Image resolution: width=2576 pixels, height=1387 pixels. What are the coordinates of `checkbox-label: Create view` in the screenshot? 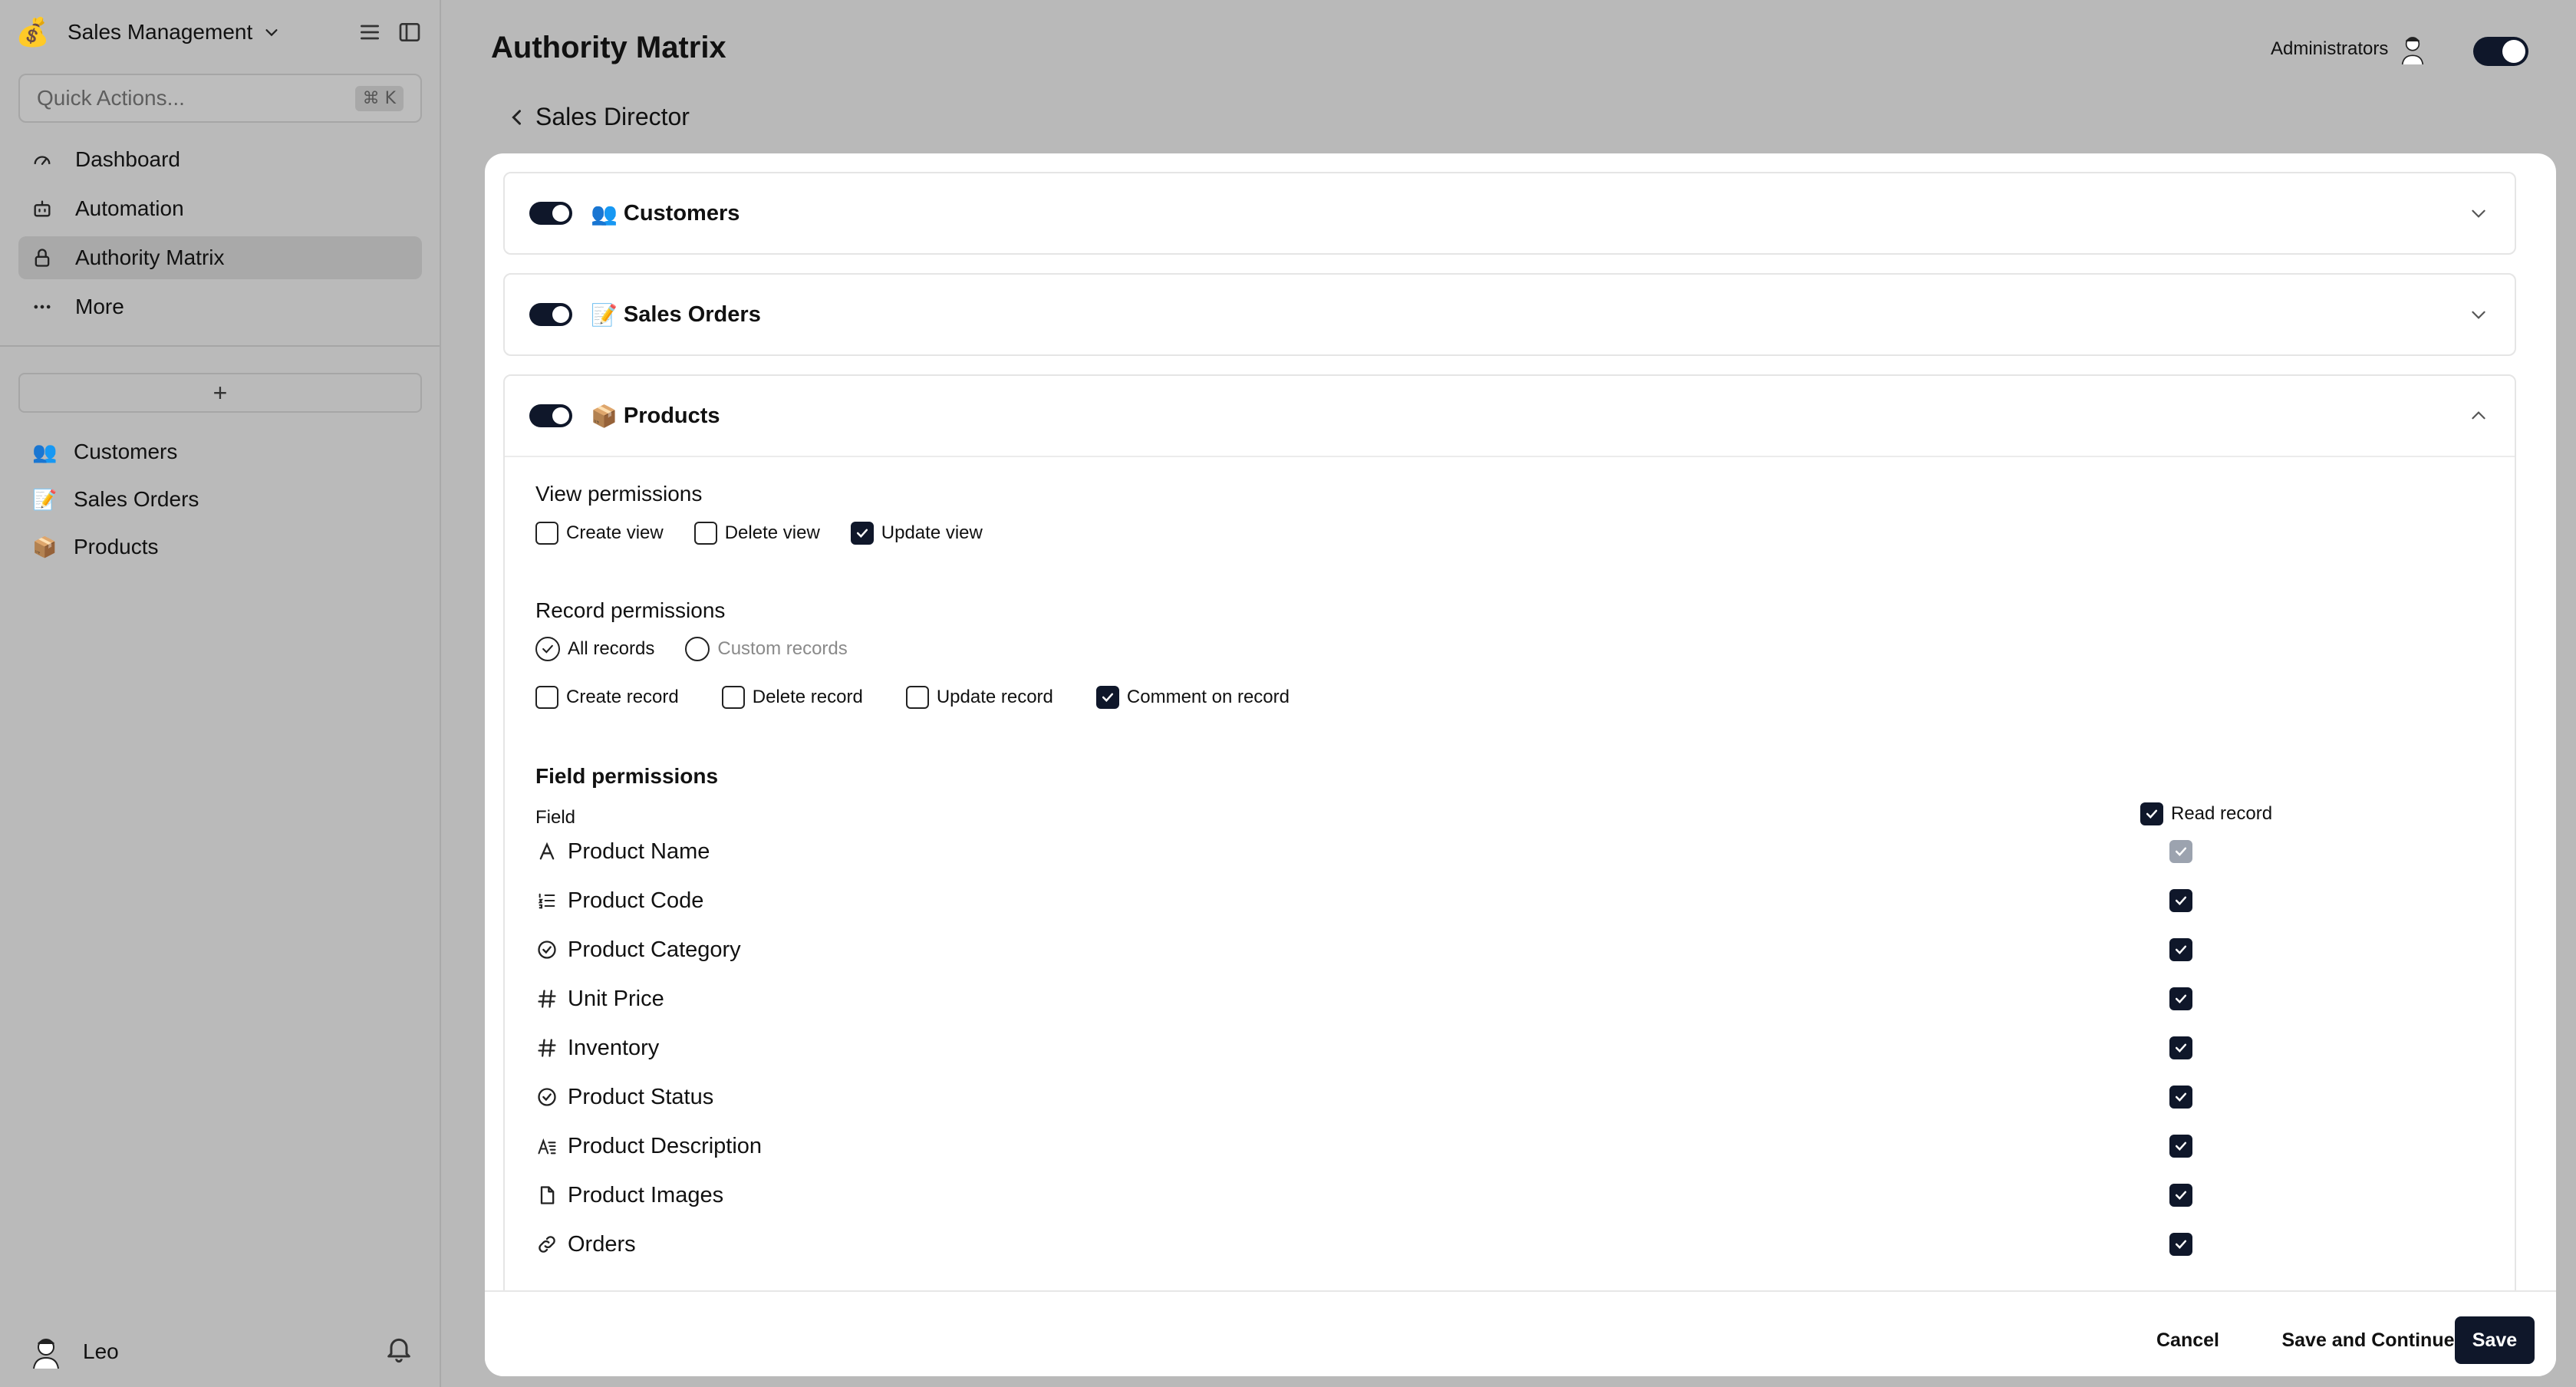 It's located at (615, 532).